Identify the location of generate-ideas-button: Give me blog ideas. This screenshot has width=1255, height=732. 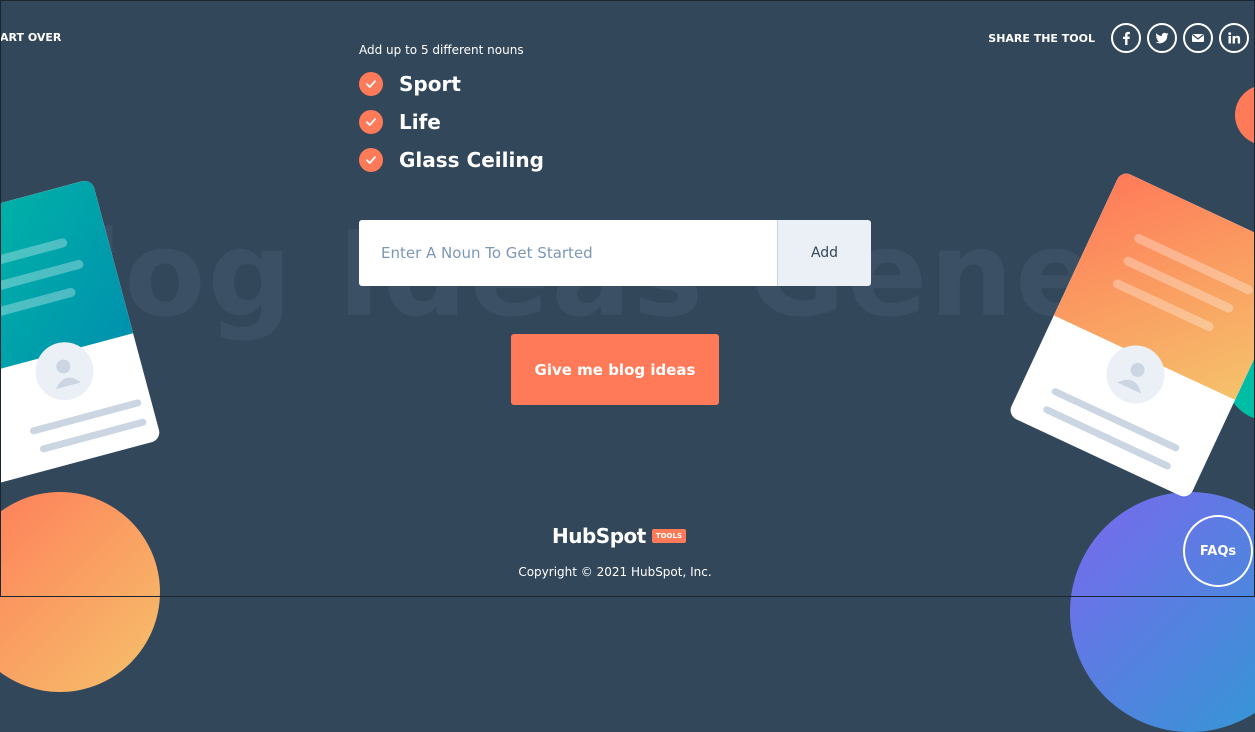
(615, 369).